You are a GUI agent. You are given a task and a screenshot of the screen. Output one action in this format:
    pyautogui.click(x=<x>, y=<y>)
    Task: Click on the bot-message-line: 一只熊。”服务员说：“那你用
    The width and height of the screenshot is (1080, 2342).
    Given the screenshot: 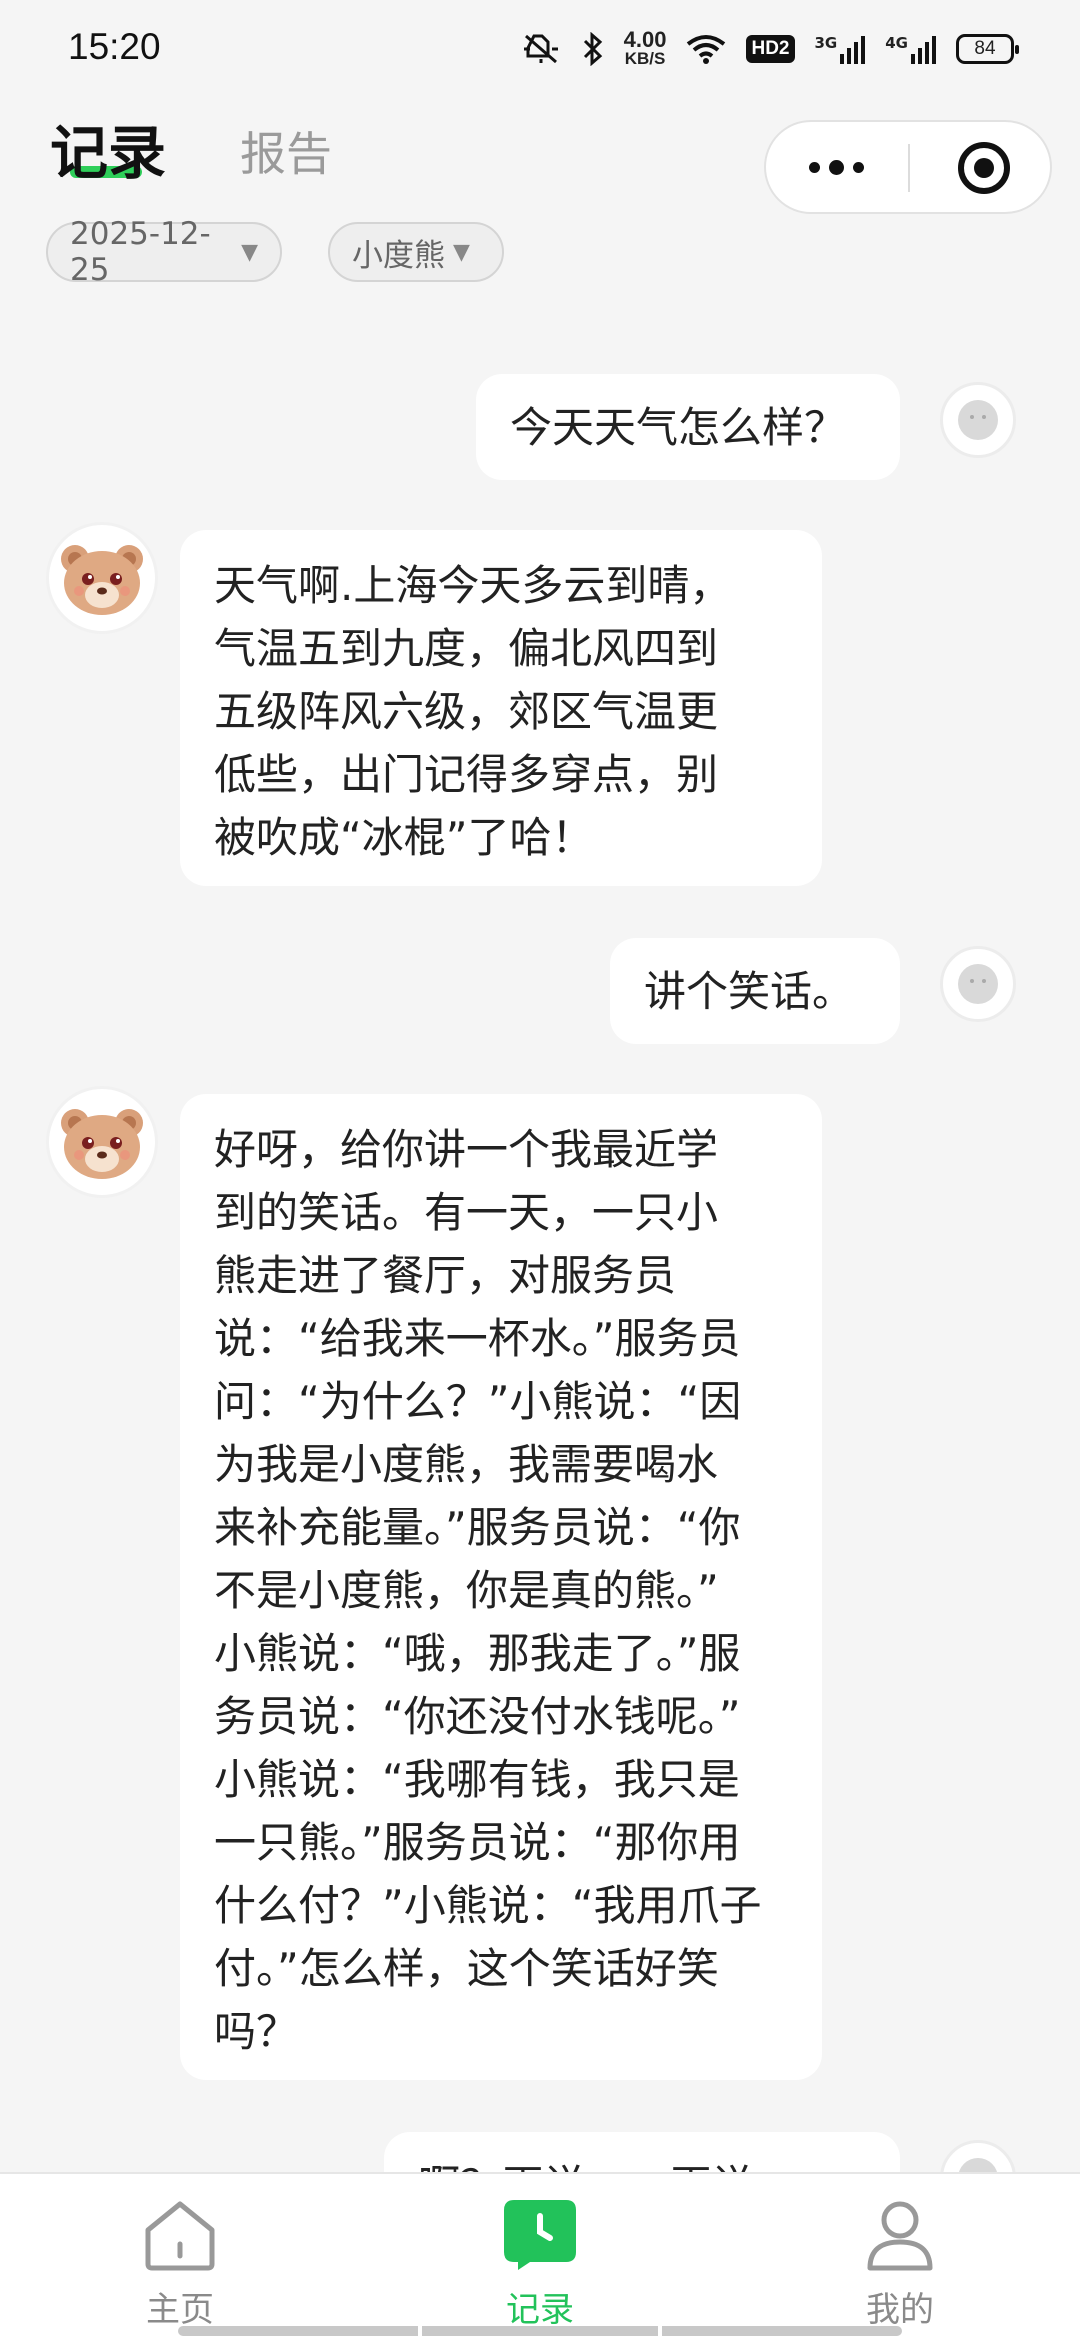 What is the action you would take?
    pyautogui.click(x=477, y=1842)
    